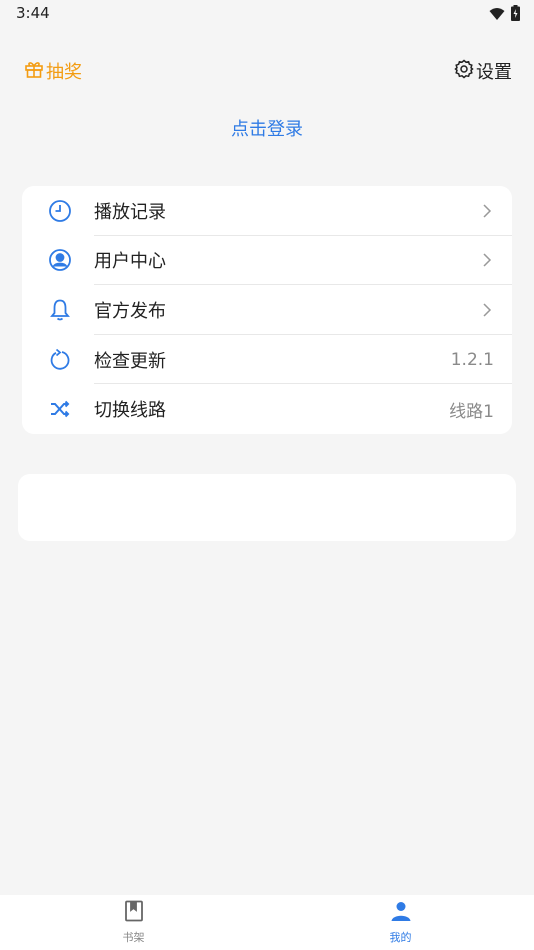  What do you see at coordinates (60, 409) in the screenshot?
I see `shuffle-icon` at bounding box center [60, 409].